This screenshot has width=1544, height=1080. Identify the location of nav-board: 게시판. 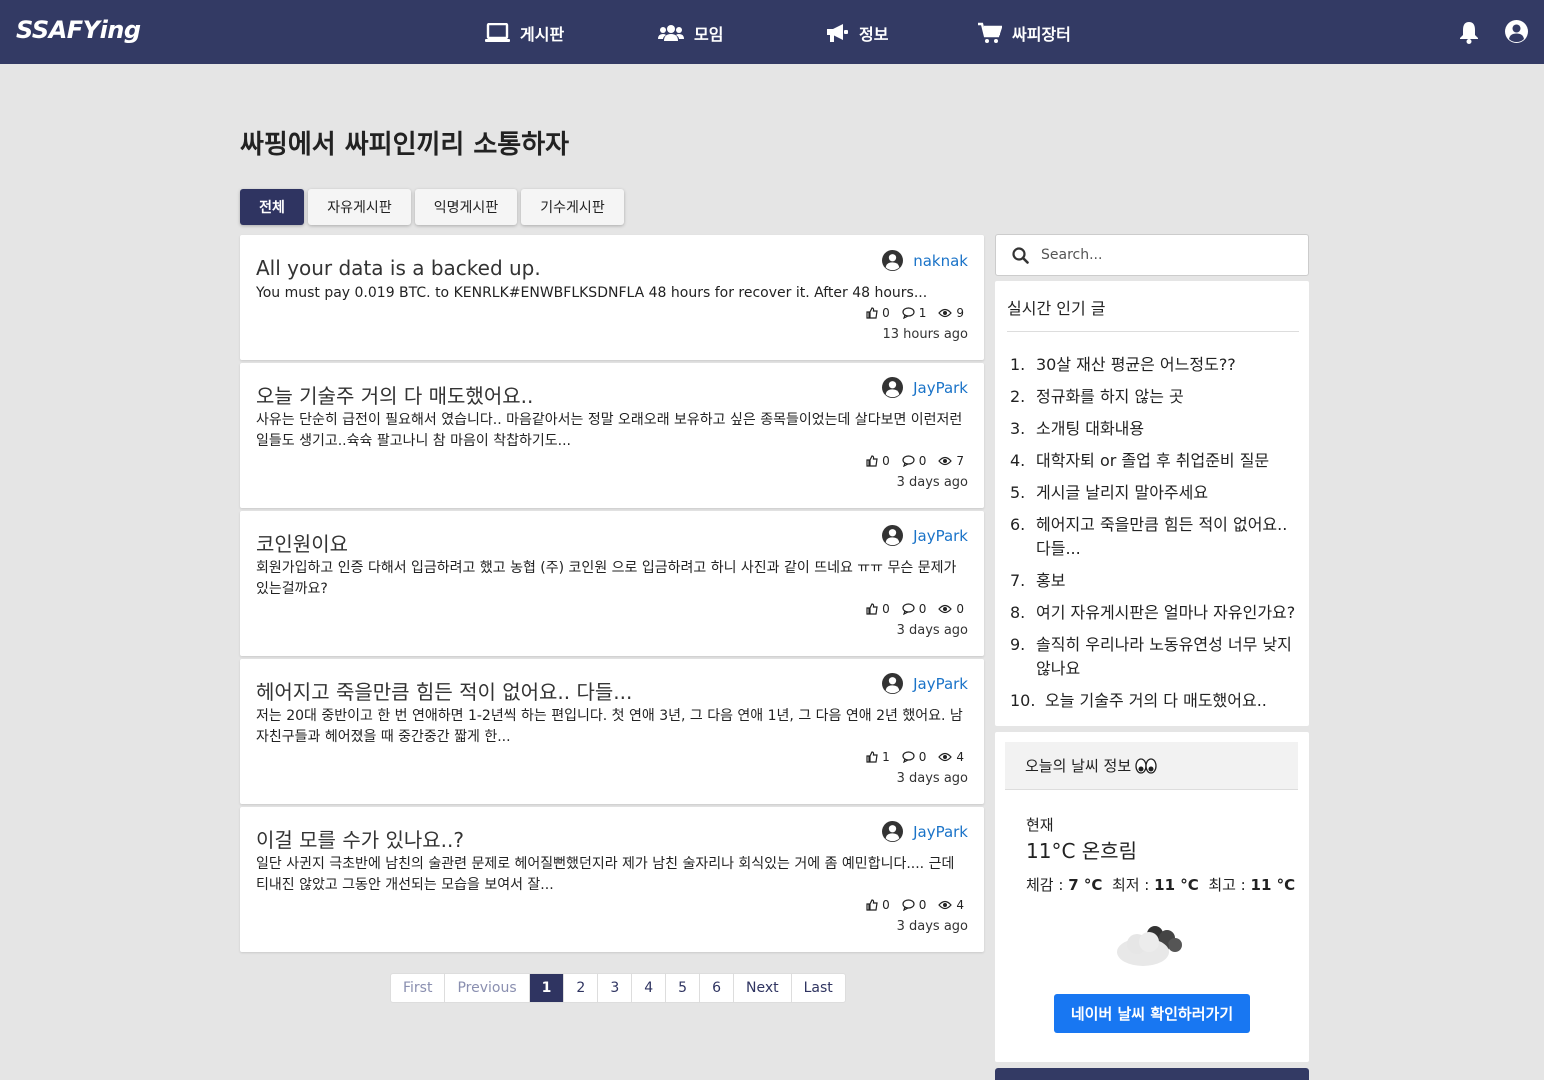
(524, 33).